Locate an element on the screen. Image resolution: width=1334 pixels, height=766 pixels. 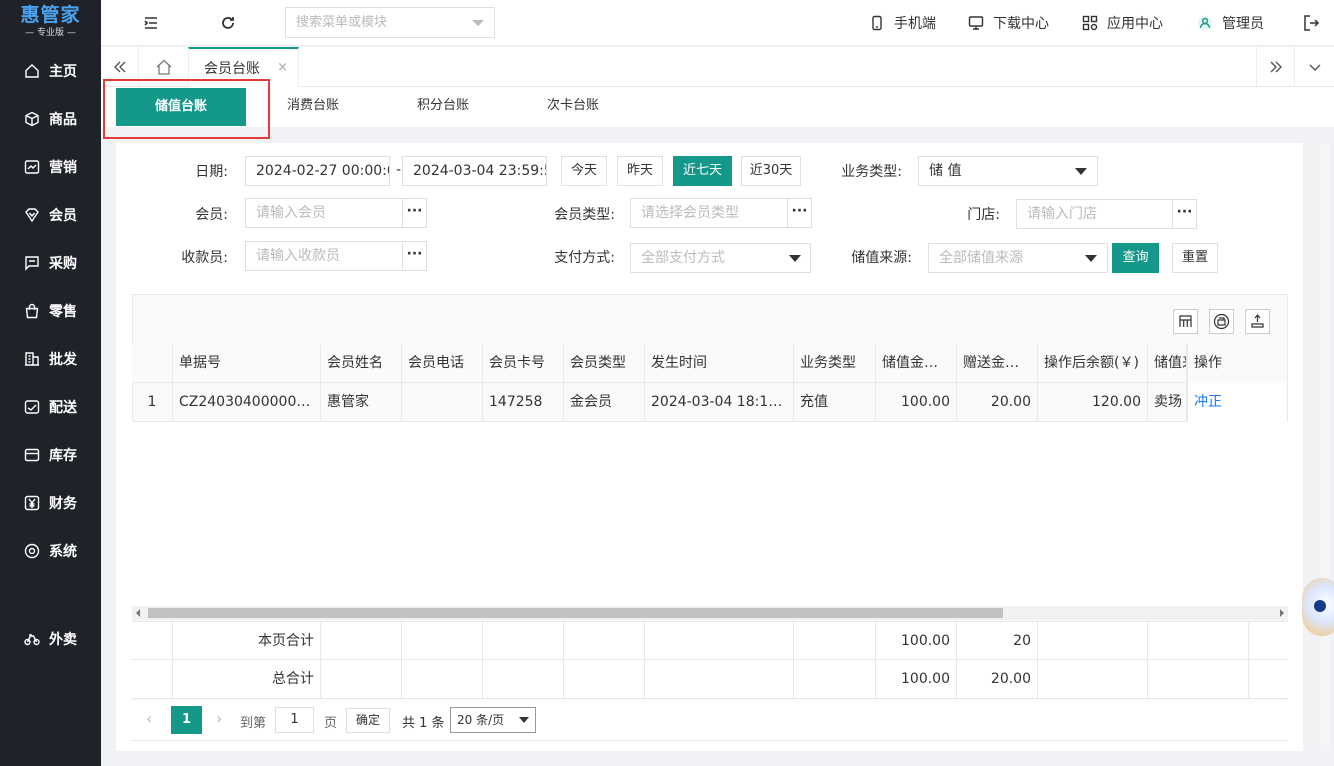
member-label: 会员: is located at coordinates (211, 215).